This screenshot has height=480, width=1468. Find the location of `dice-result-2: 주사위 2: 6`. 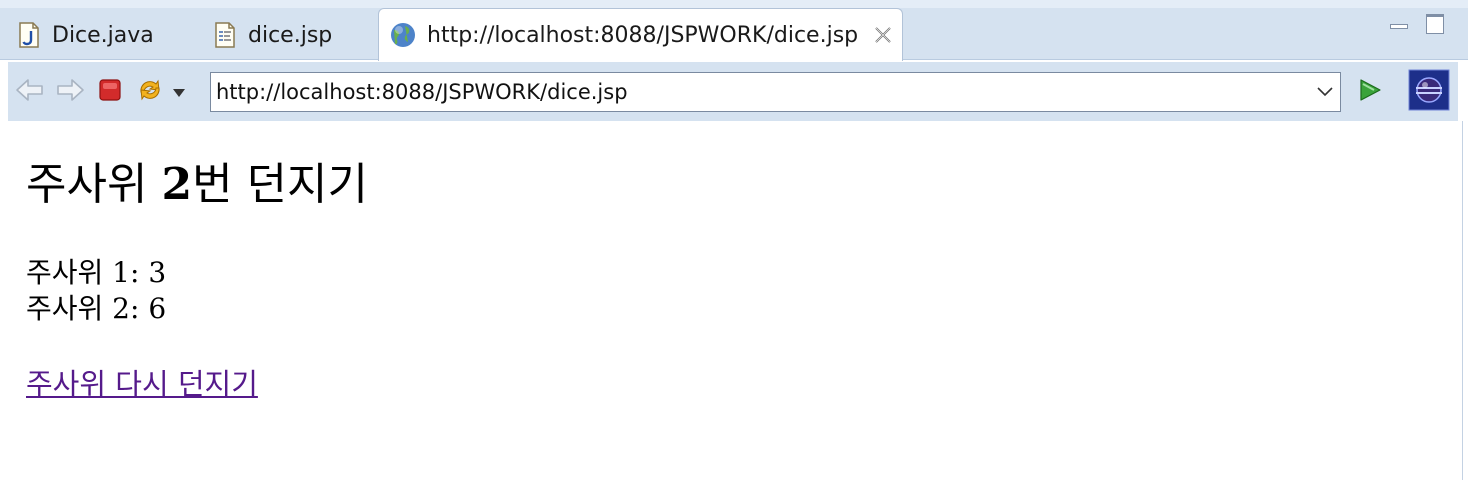

dice-result-2: 주사위 2: 6 is located at coordinates (96, 308).